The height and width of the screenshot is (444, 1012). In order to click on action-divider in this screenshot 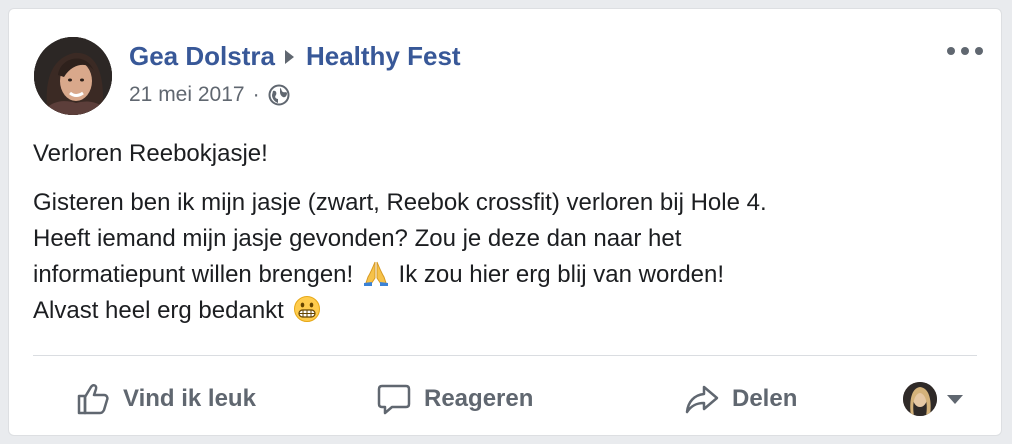, I will do `click(505, 355)`.